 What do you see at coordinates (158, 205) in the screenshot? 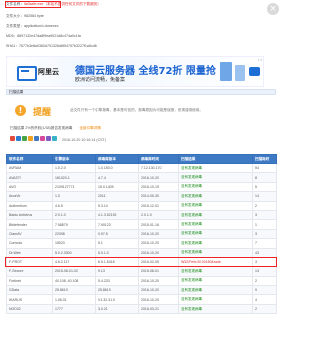
I see `db-date: 2015-12-01` at bounding box center [158, 205].